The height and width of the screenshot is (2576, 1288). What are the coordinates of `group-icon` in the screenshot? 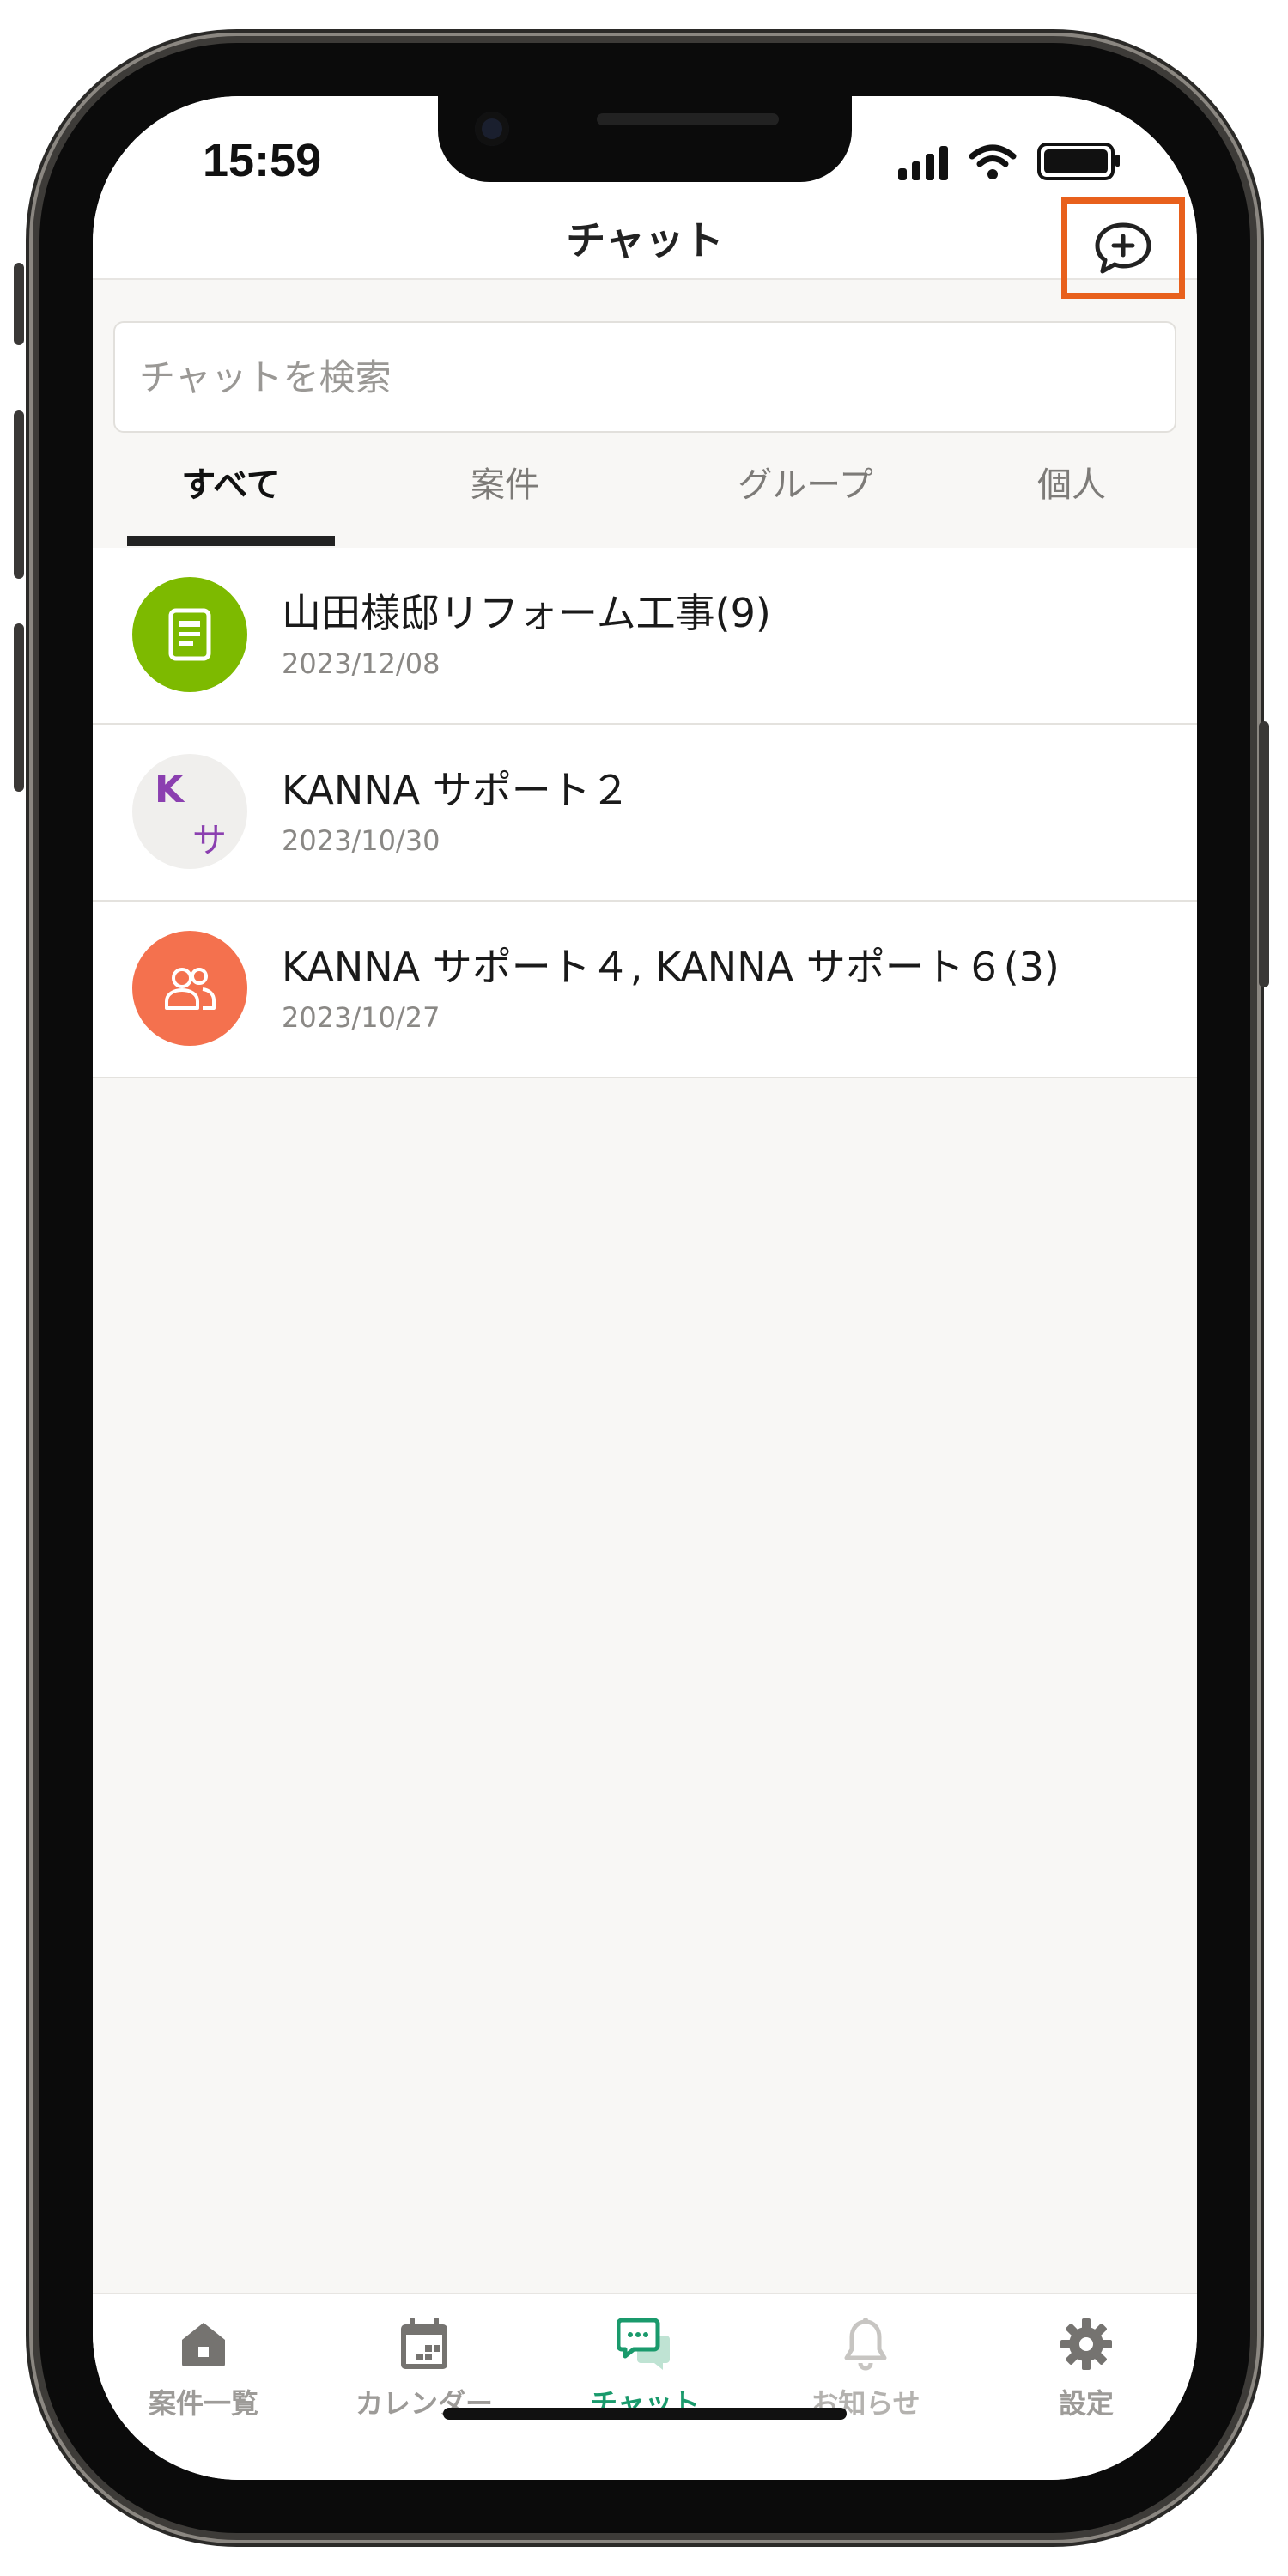 It's located at (191, 989).